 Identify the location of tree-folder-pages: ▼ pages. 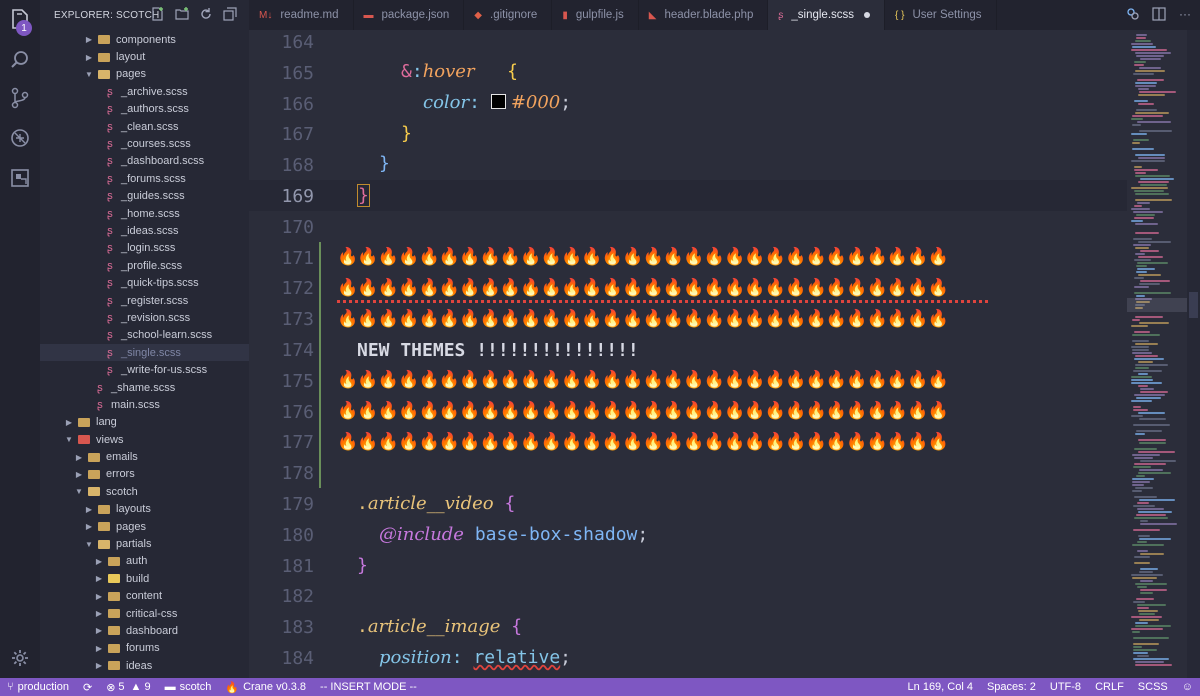
(144, 74).